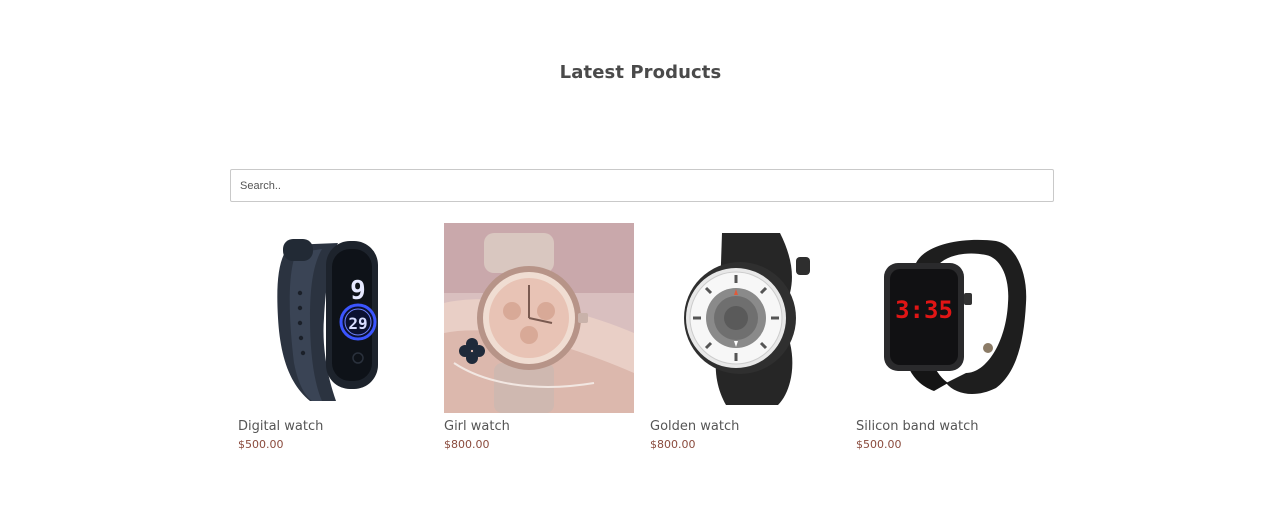 Image resolution: width=1281 pixels, height=506 pixels. What do you see at coordinates (280, 426) in the screenshot?
I see `product-name: Digital watch` at bounding box center [280, 426].